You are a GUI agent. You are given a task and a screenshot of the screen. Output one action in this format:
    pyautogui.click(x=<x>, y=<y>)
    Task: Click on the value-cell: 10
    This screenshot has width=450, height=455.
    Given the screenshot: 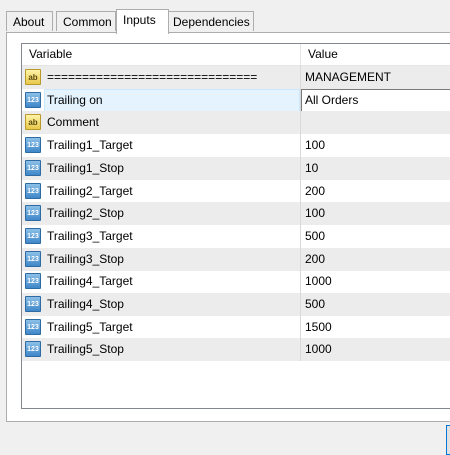 What is the action you would take?
    pyautogui.click(x=311, y=168)
    